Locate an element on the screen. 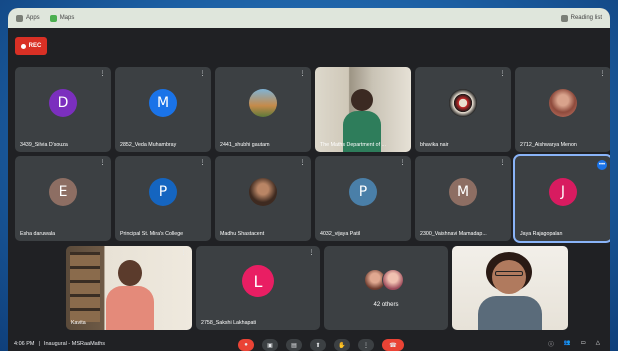  recording-badge: REC is located at coordinates (31, 46).